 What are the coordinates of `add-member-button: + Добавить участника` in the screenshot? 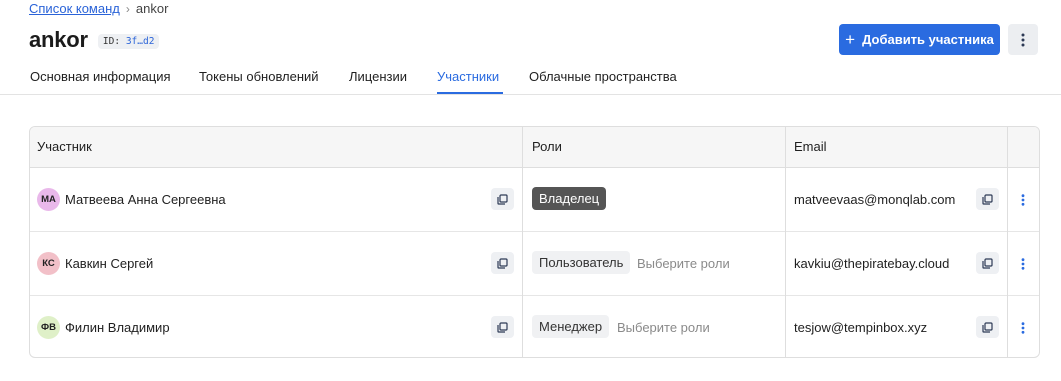 It's located at (919, 39).